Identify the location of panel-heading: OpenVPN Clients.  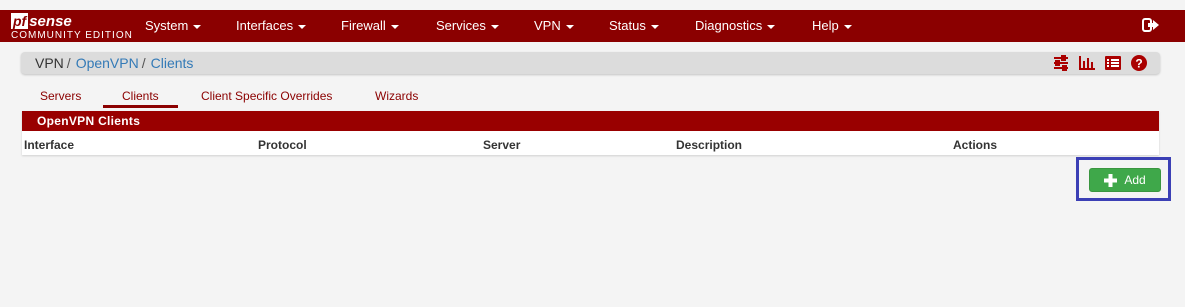
(590, 121).